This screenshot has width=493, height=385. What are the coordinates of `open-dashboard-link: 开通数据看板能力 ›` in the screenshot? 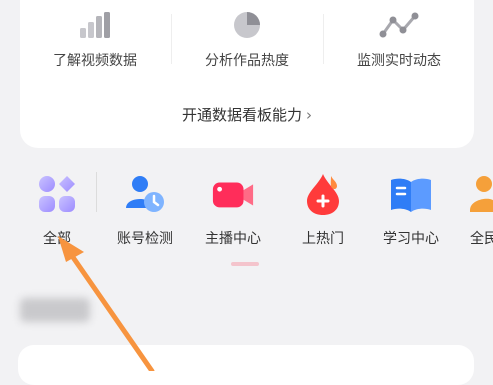 It's located at (247, 114).